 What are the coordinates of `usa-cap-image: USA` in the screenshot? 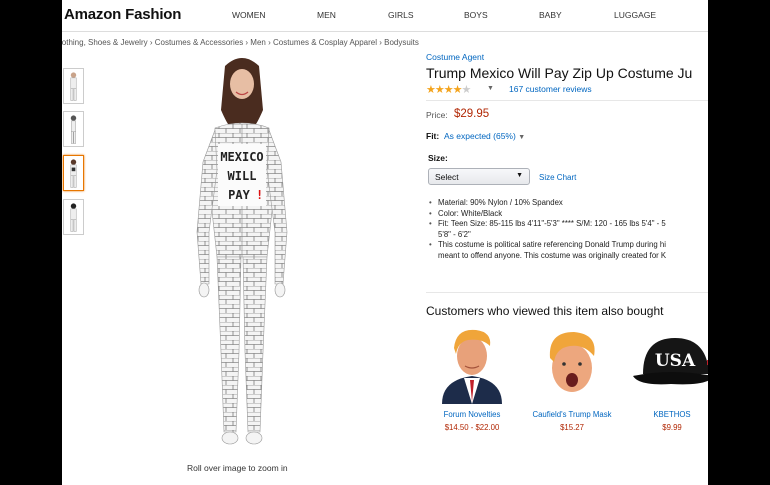 It's located at (670, 361).